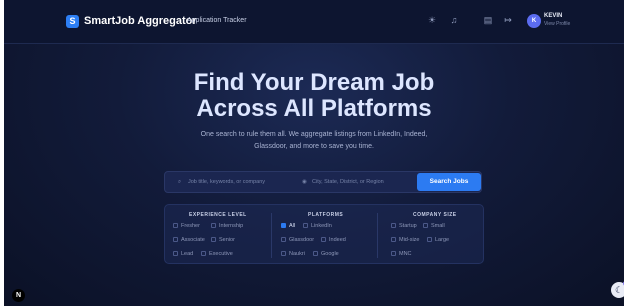 Image resolution: width=629 pixels, height=306 pixels. What do you see at coordinates (404, 226) in the screenshot?
I see `filter-startup: Startup` at bounding box center [404, 226].